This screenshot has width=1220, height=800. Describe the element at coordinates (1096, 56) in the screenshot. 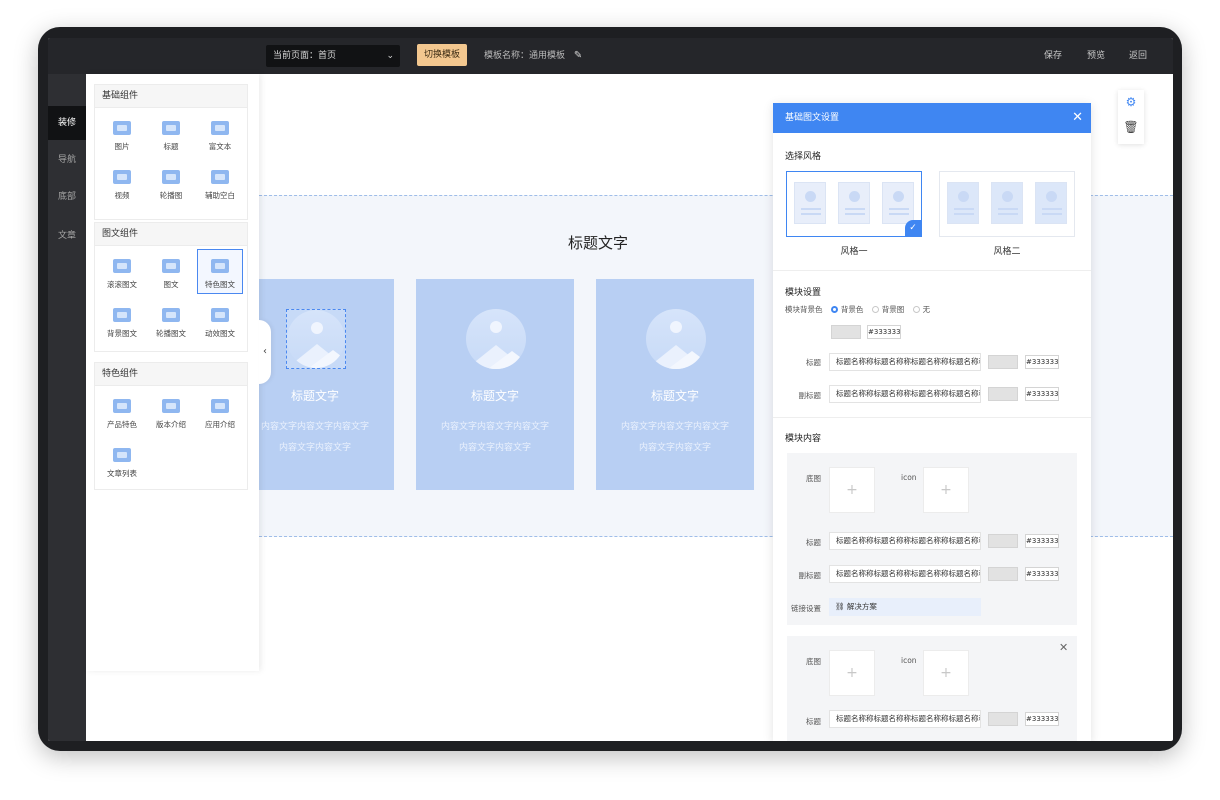

I see `preview-button: 预览` at that location.